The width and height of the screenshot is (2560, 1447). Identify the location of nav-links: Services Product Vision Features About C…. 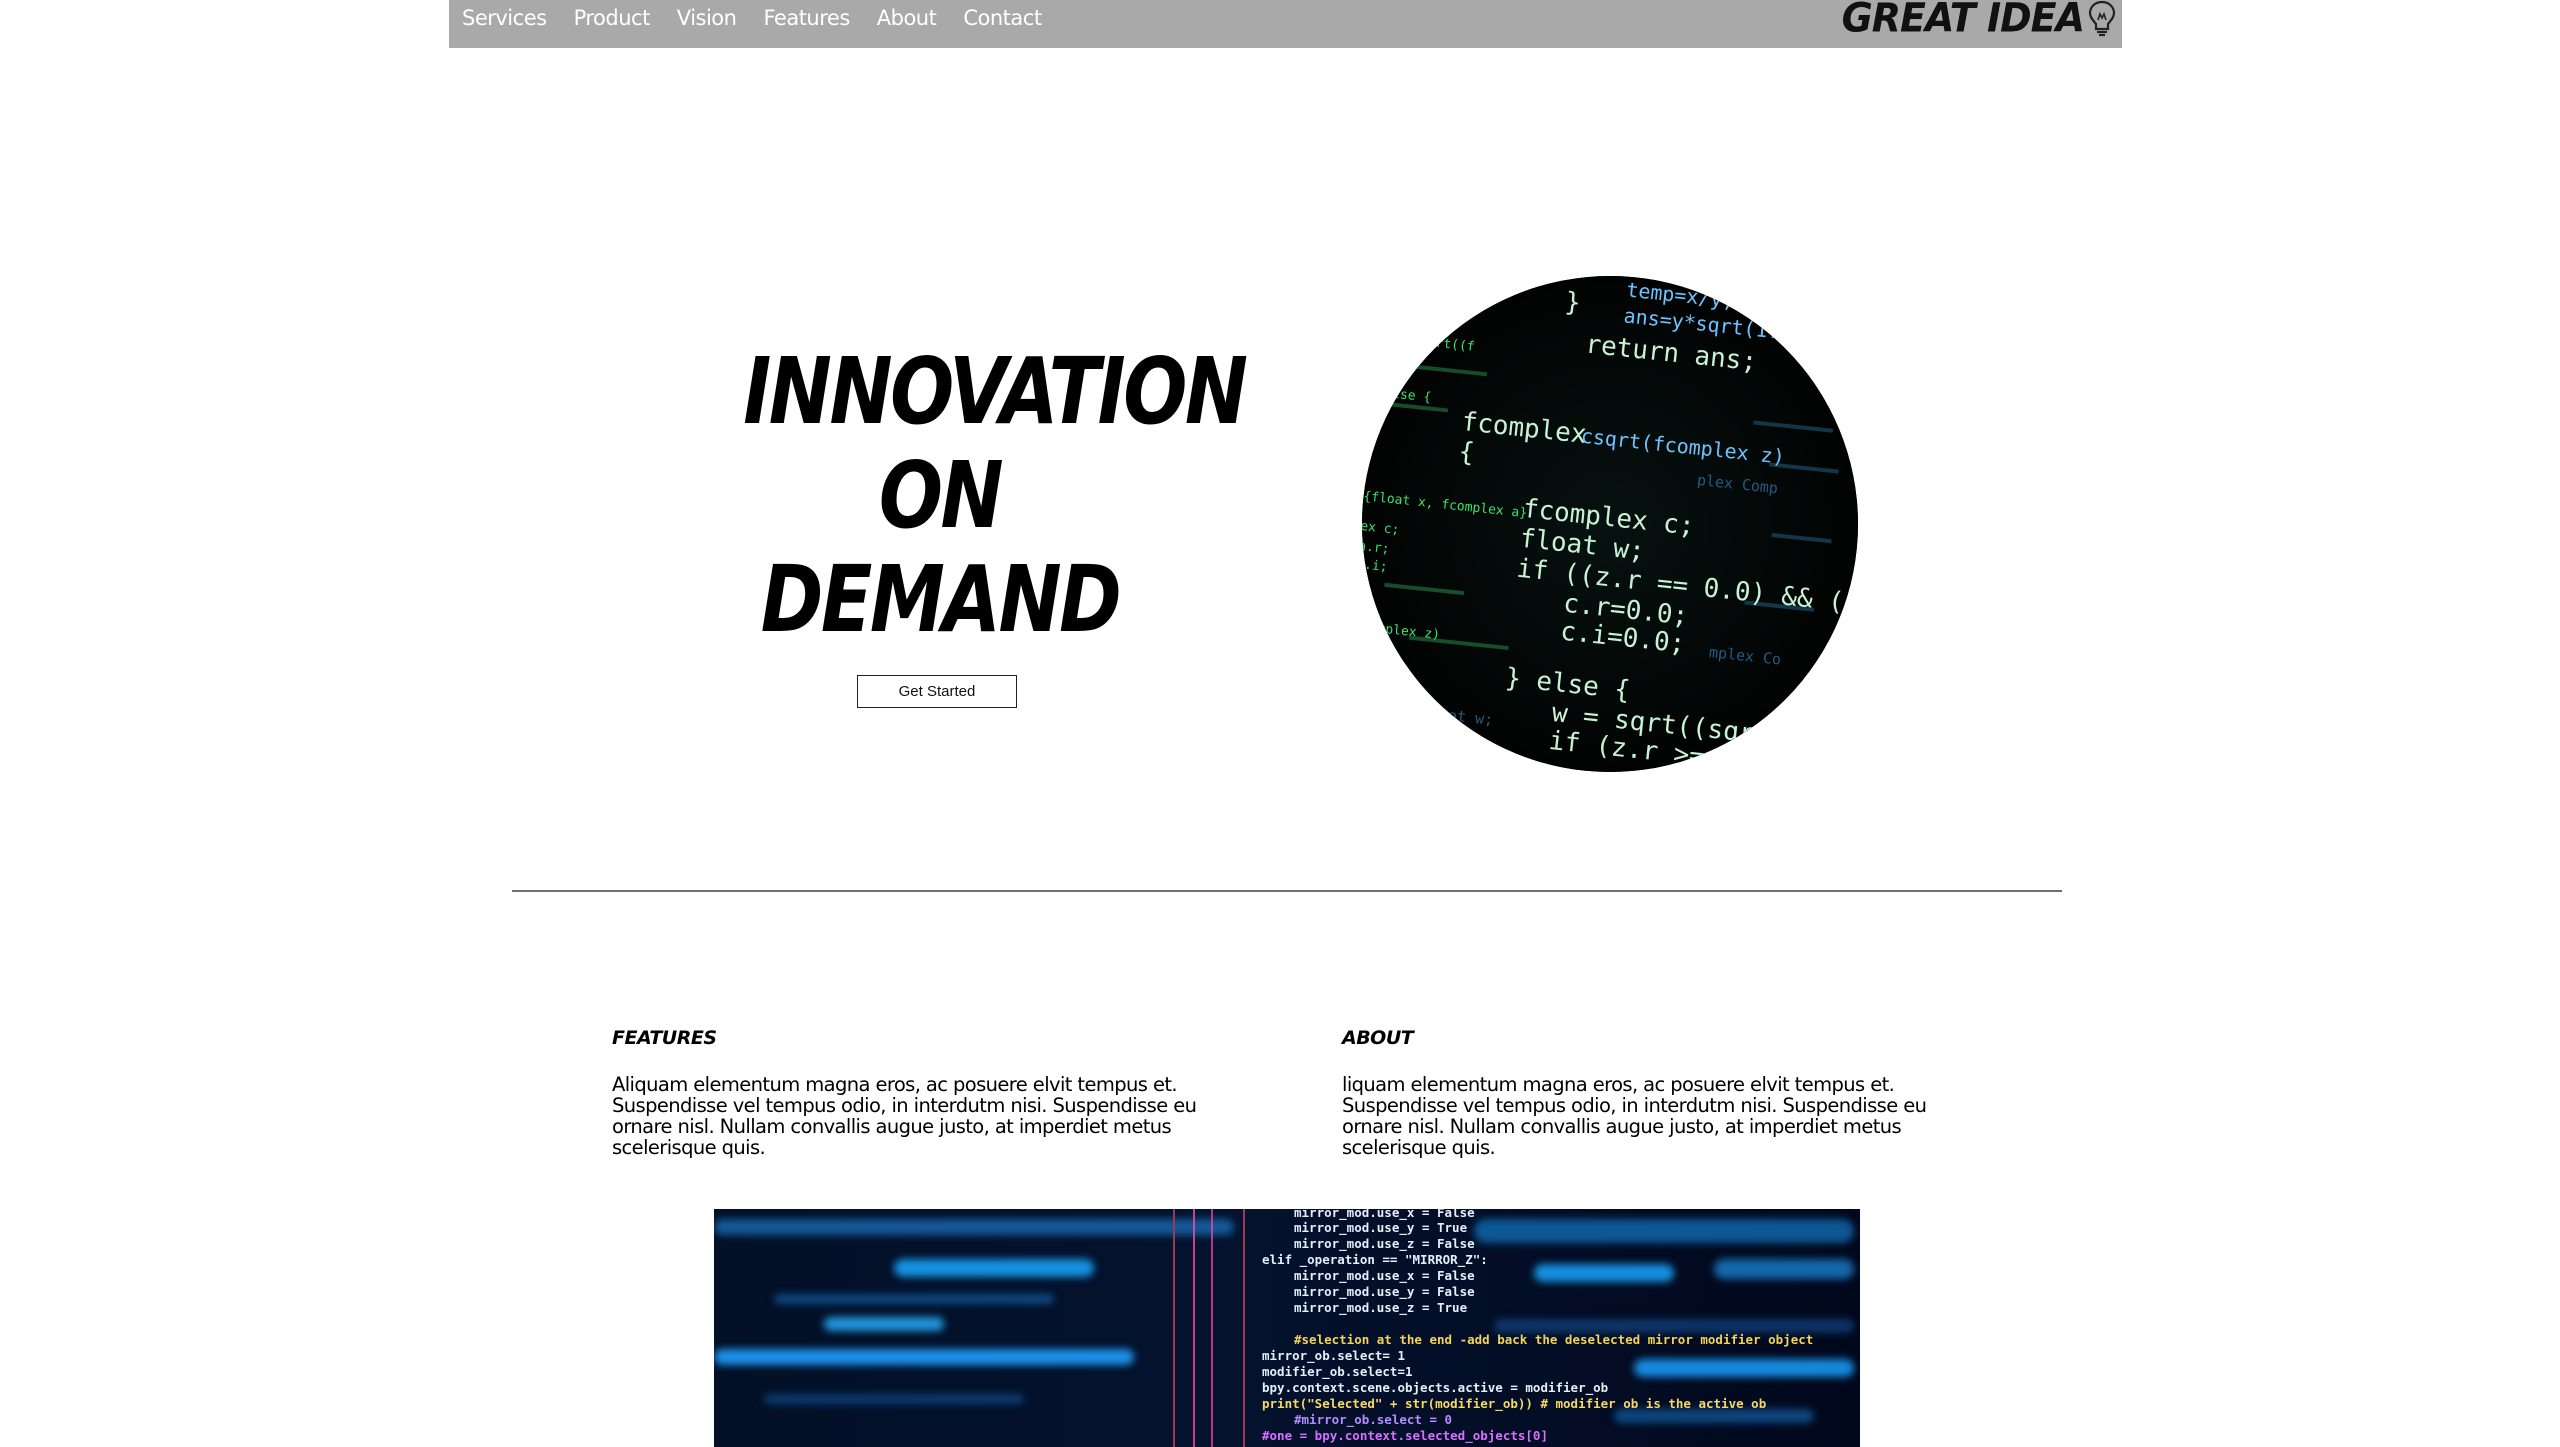
(752, 18).